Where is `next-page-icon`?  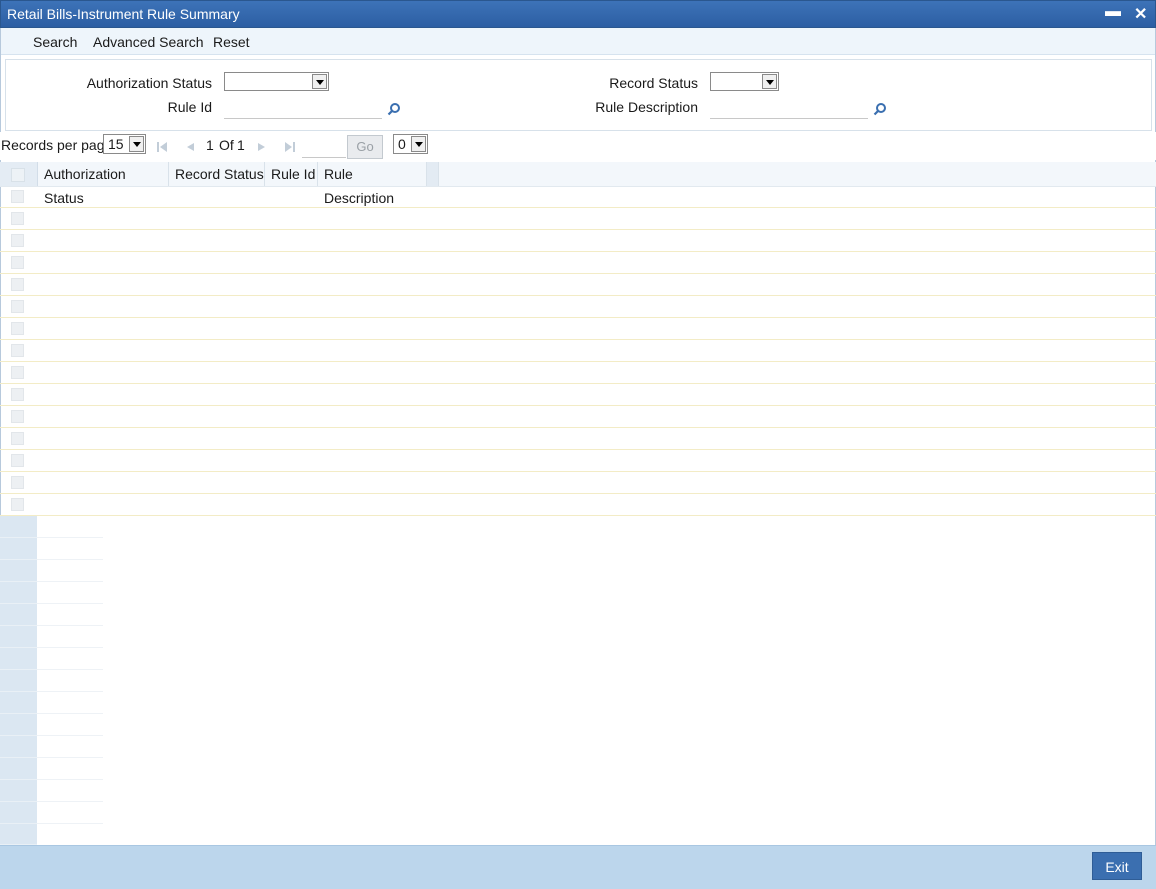 next-page-icon is located at coordinates (262, 147).